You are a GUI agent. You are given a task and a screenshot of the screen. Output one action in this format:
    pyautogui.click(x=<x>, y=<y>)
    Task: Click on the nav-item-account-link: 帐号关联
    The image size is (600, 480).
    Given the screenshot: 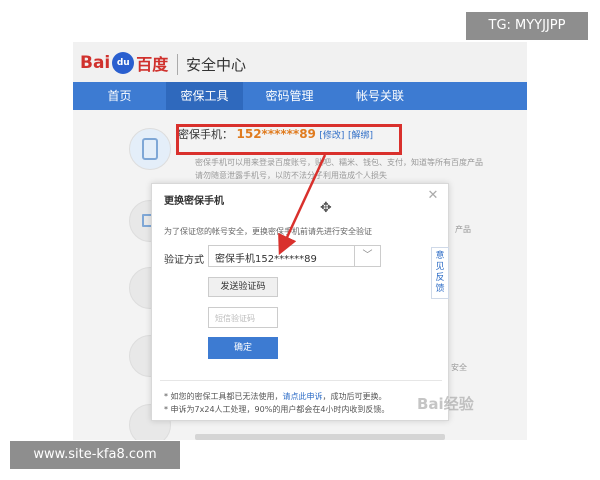 What is the action you would take?
    pyautogui.click(x=380, y=96)
    